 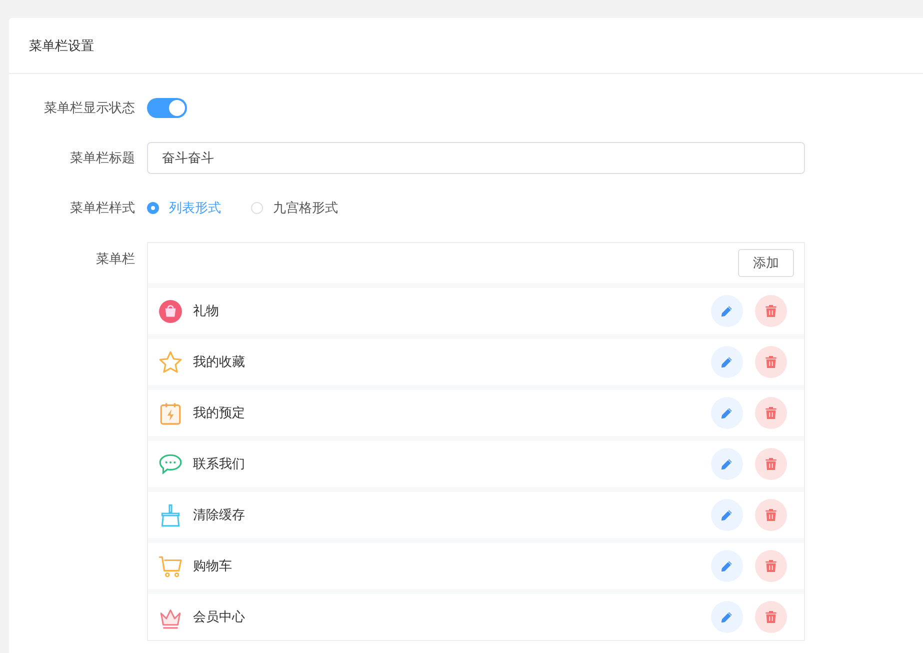 I want to click on menu-item-label: 我的收藏, so click(x=219, y=362).